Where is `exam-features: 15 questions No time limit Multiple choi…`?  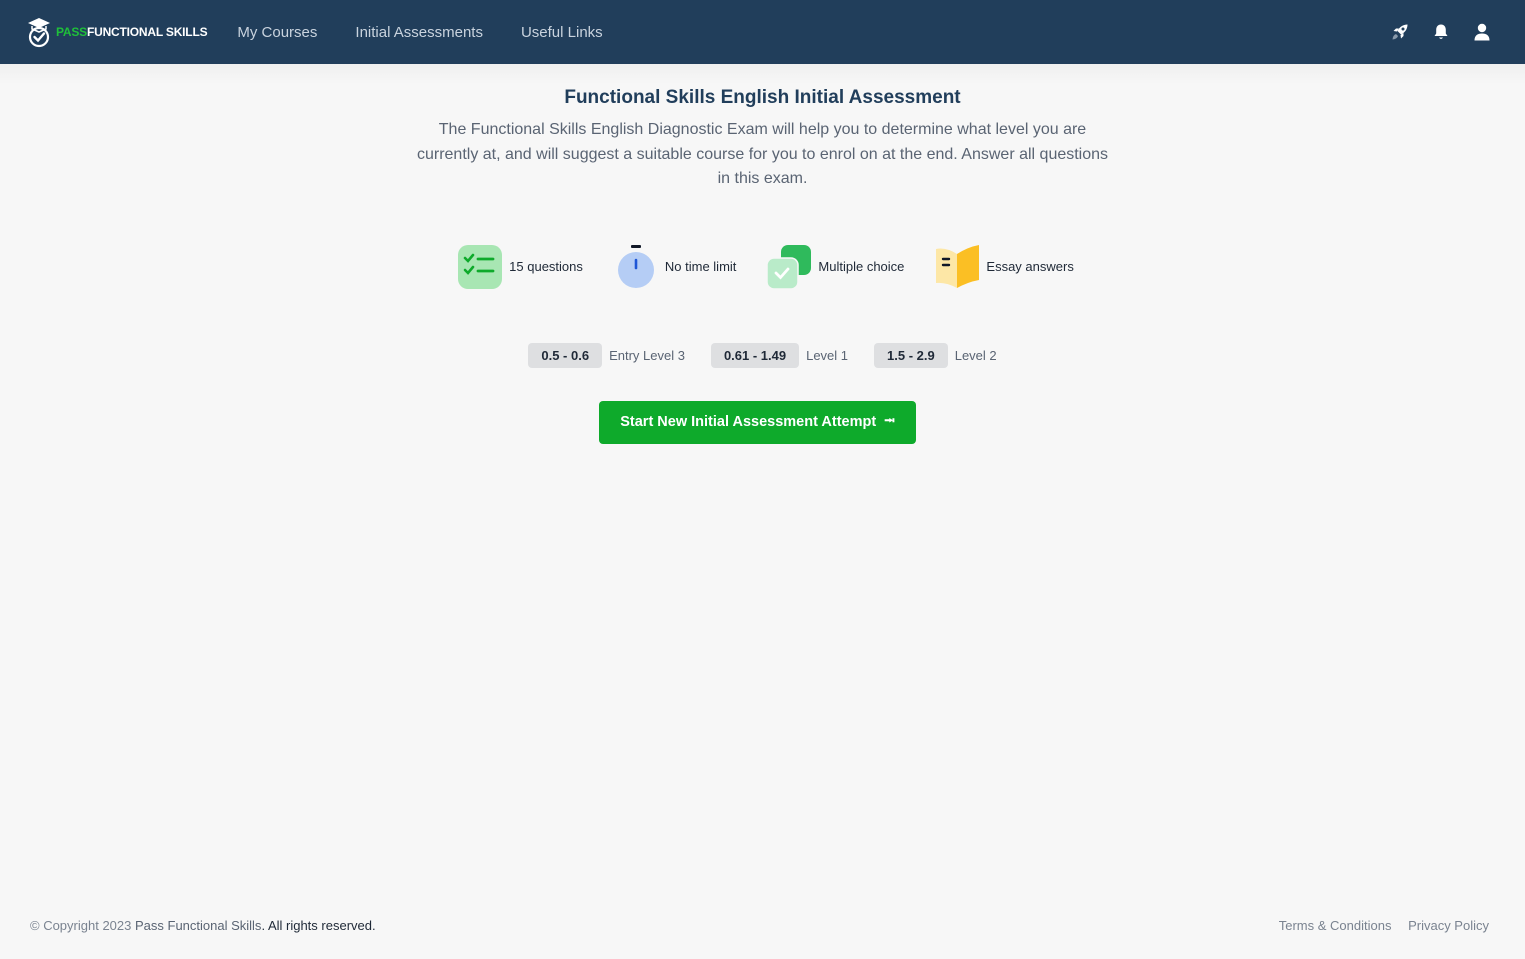 exam-features: 15 questions No time limit Multiple choi… is located at coordinates (765, 267).